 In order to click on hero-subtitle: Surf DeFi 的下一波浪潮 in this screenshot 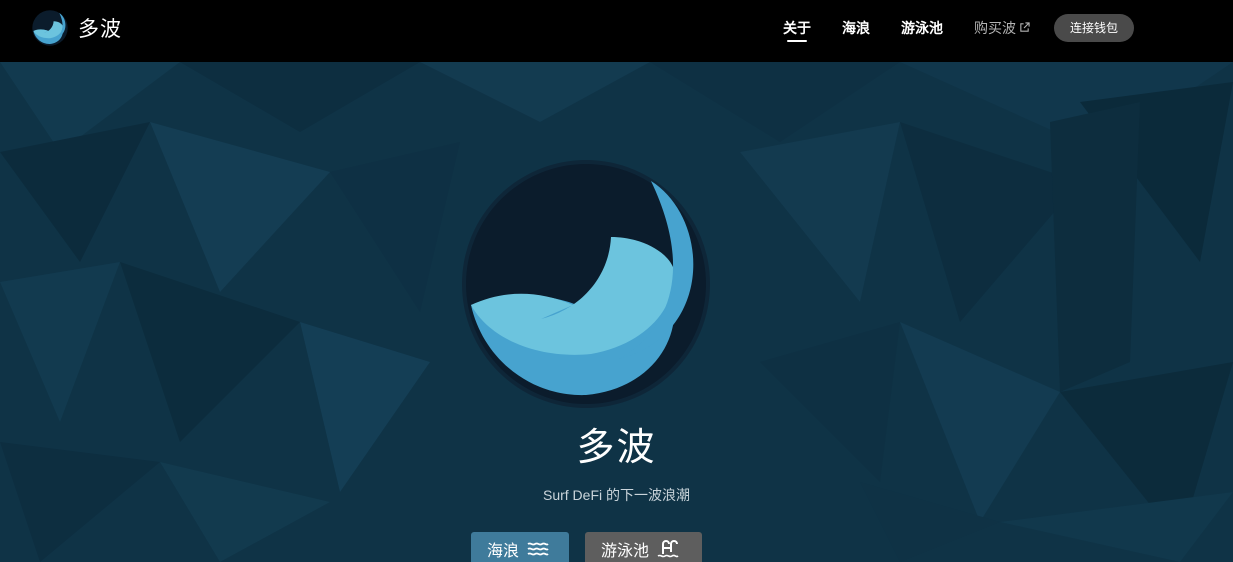, I will do `click(616, 495)`.